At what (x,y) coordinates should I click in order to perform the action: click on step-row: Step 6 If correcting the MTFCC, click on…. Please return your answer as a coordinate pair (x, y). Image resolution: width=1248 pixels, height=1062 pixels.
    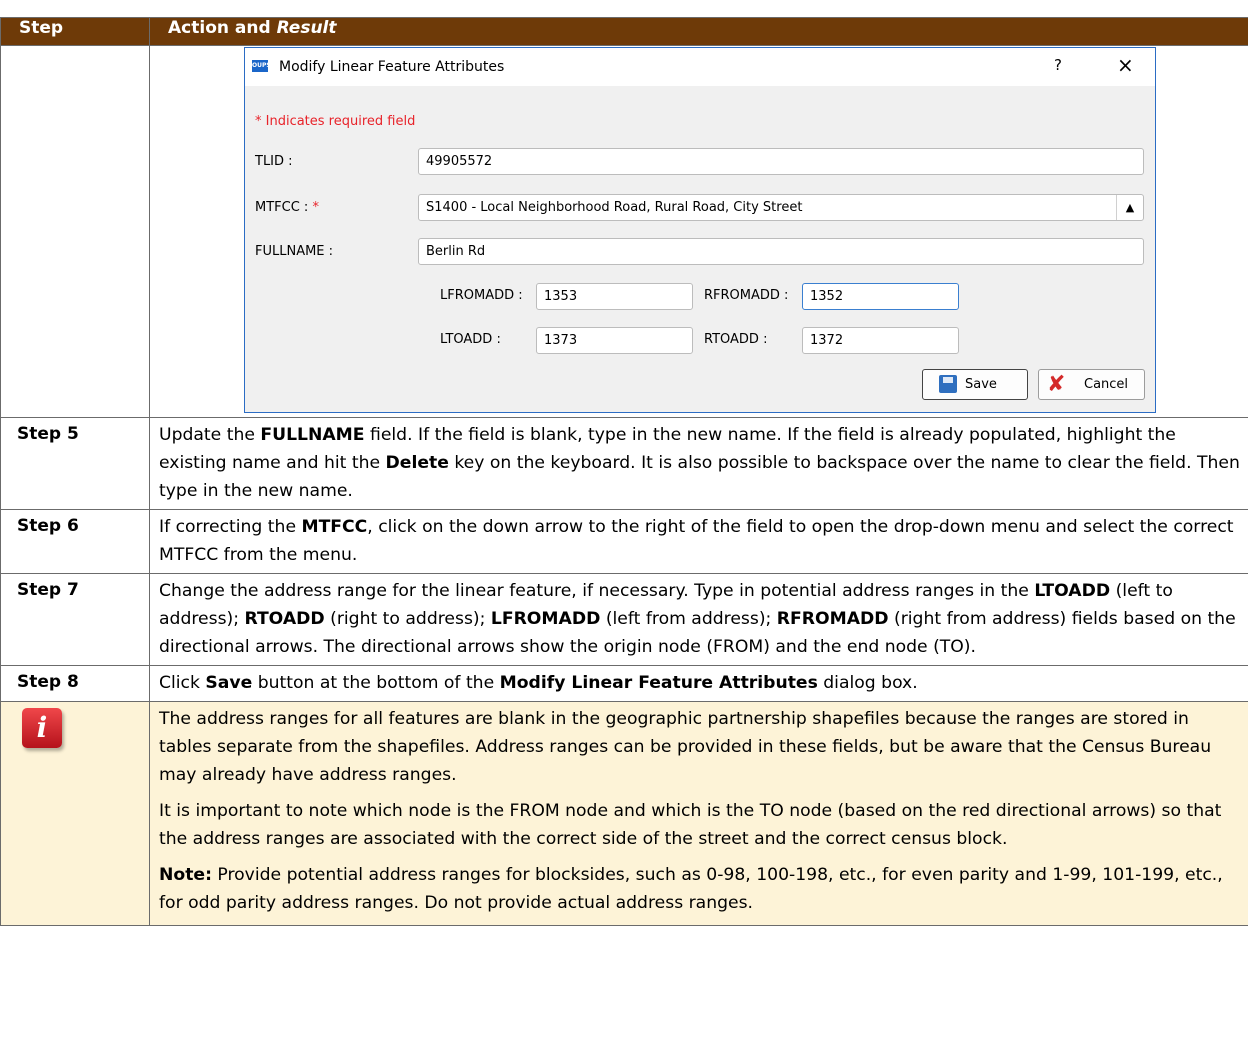
    Looking at the image, I should click on (624, 541).